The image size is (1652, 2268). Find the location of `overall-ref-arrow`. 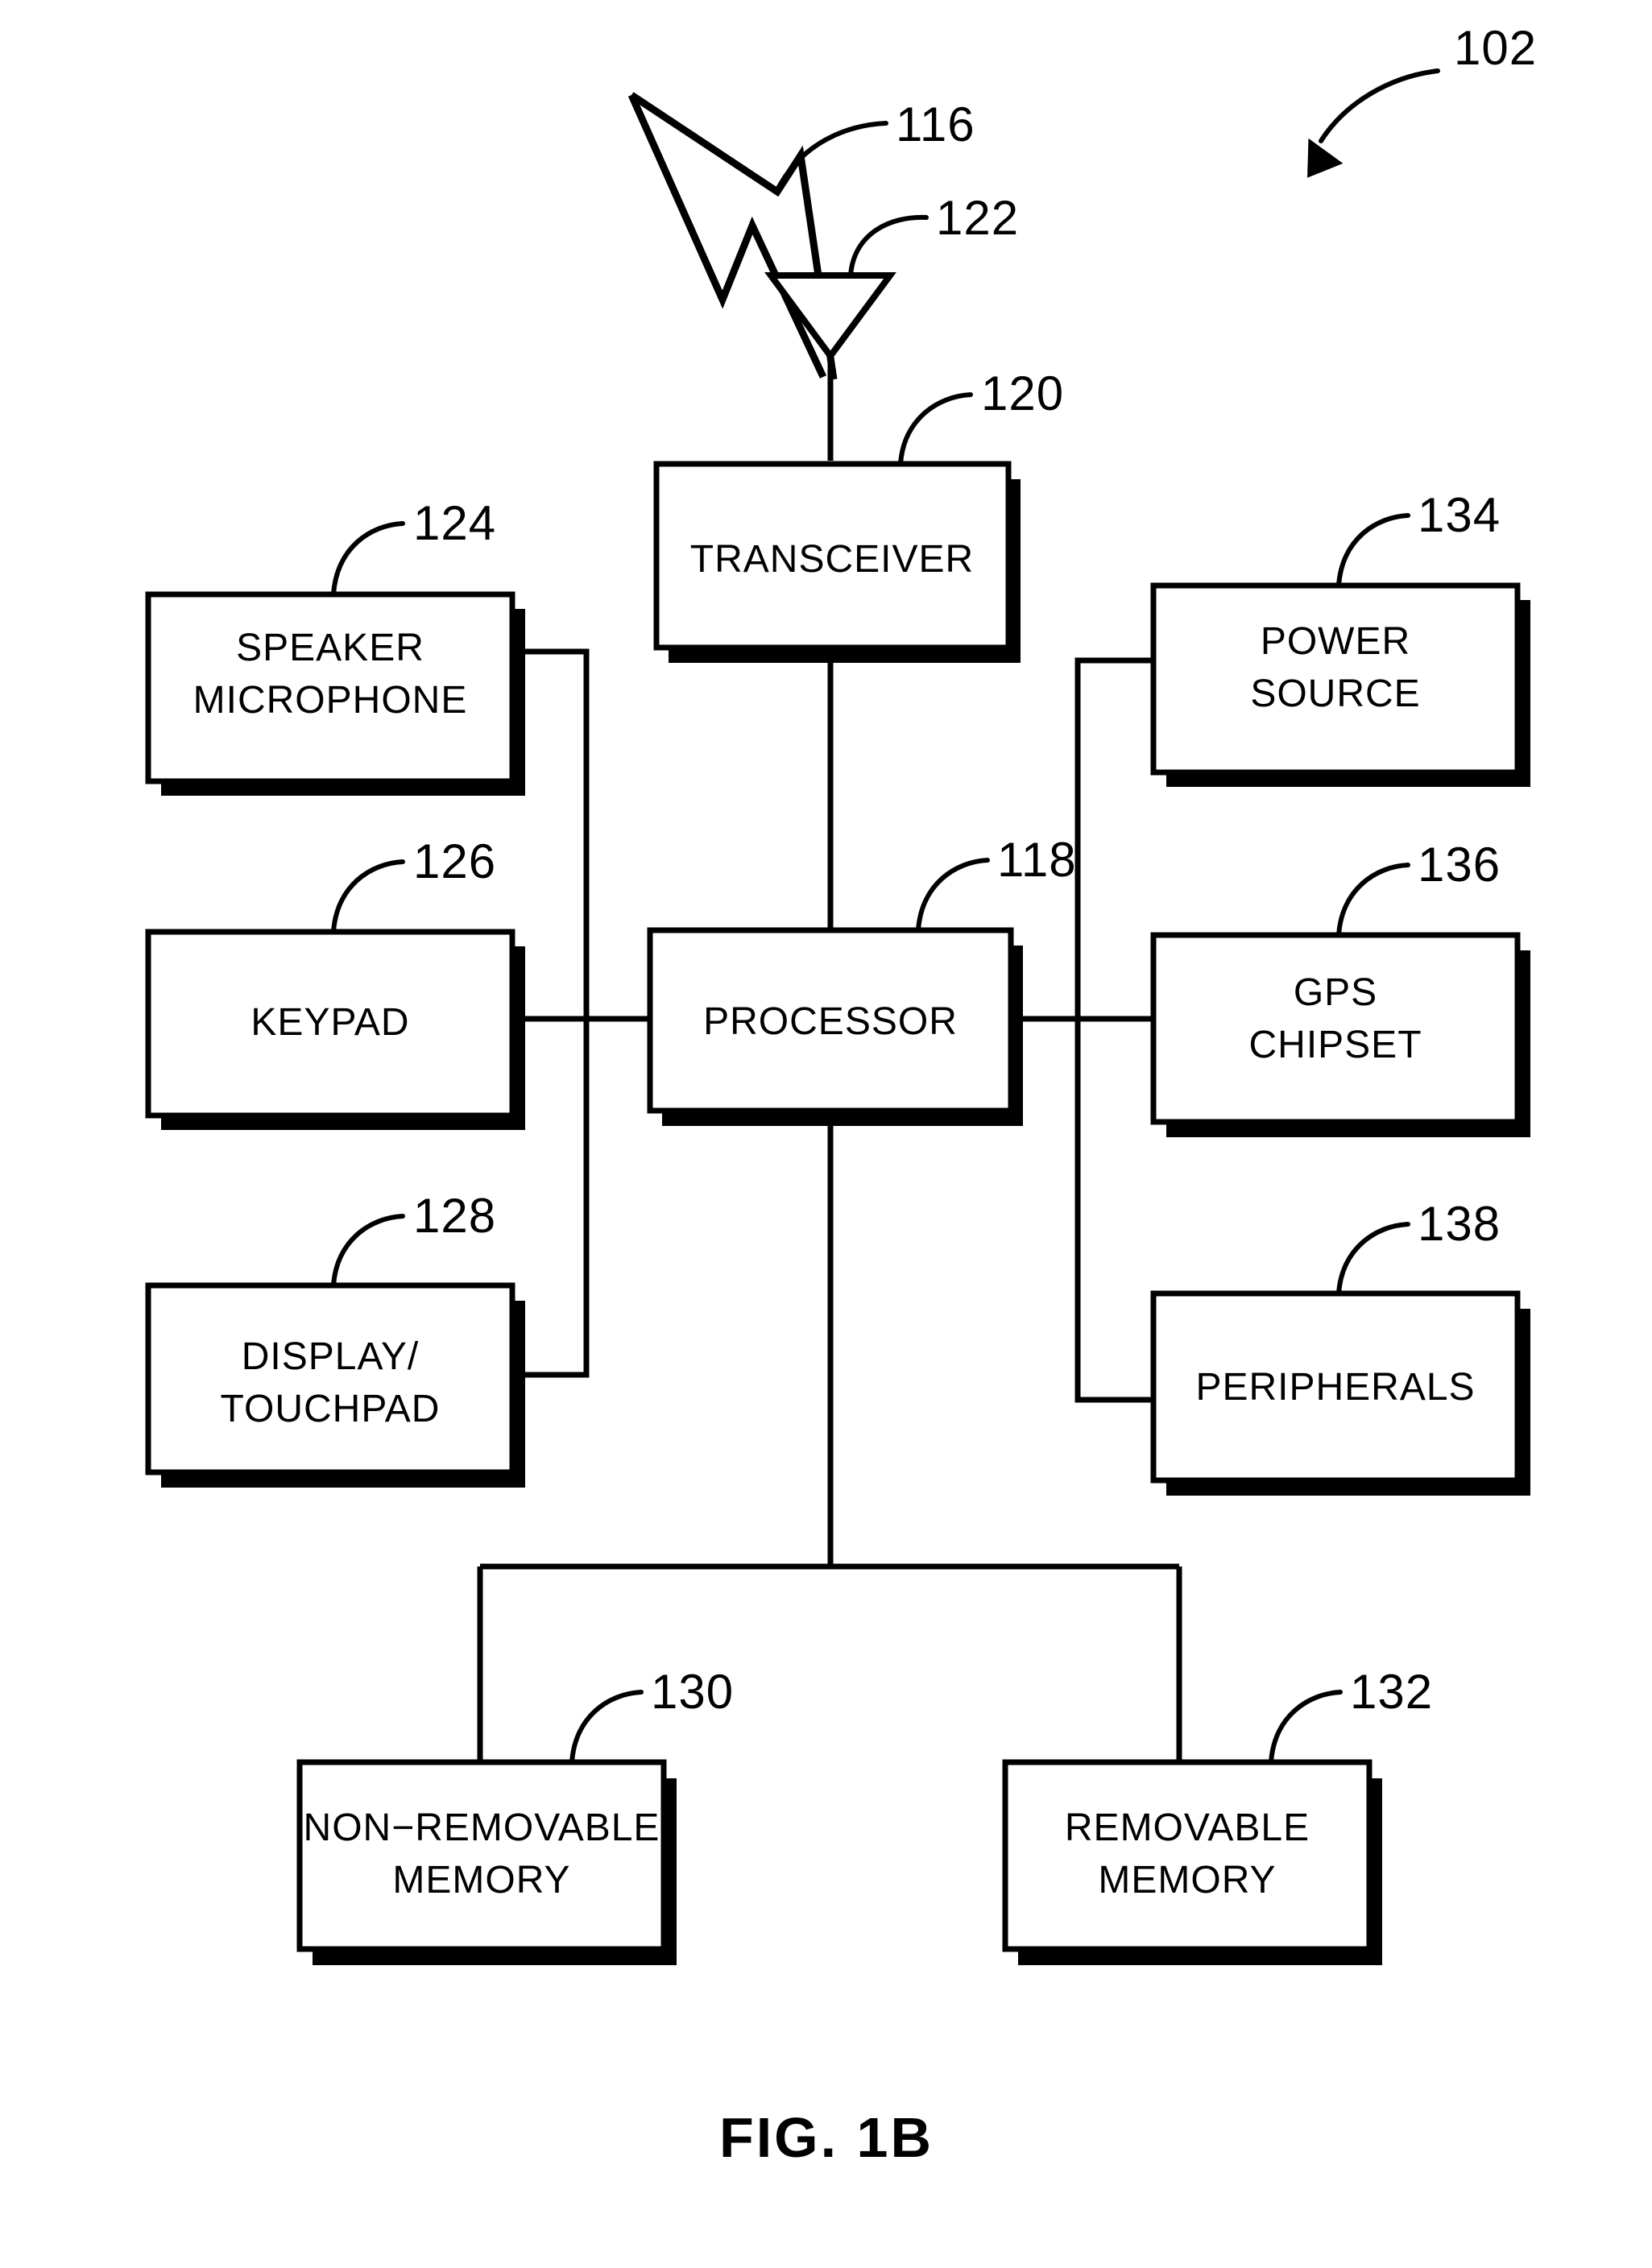

overall-ref-arrow is located at coordinates (1373, 123).